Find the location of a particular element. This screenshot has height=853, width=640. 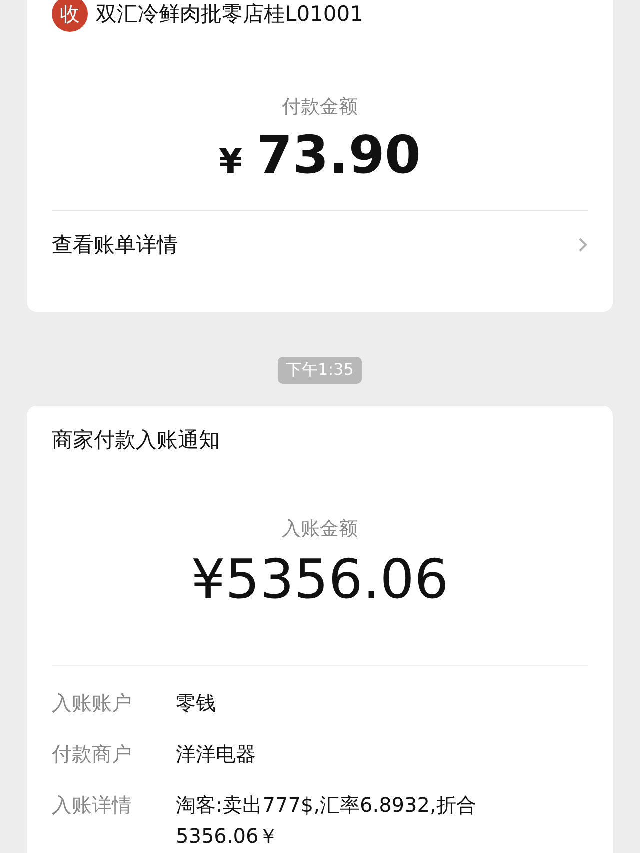

currency-sign: ¥ is located at coordinates (230, 162).